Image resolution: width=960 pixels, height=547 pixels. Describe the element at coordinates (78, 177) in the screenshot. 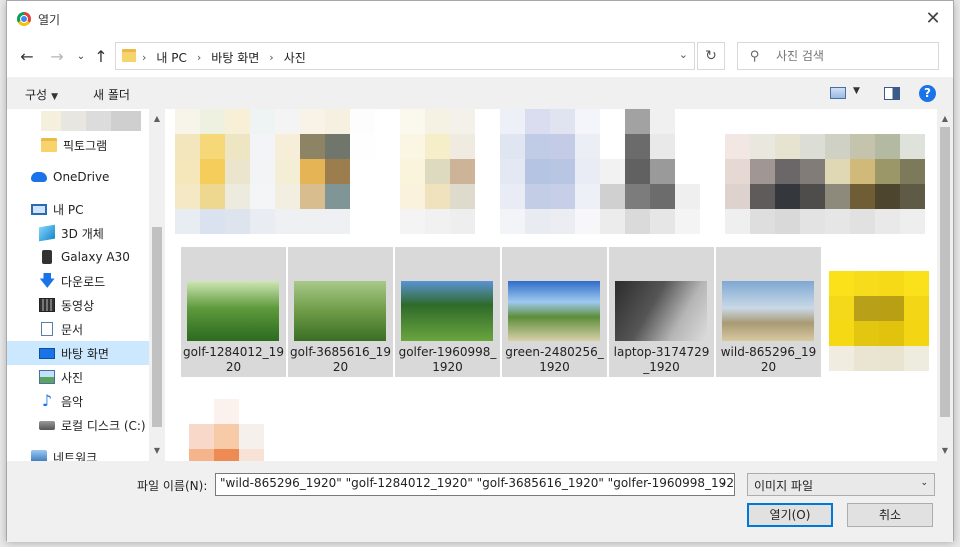

I see `sidebar-item-onedrive: OneDrive` at that location.